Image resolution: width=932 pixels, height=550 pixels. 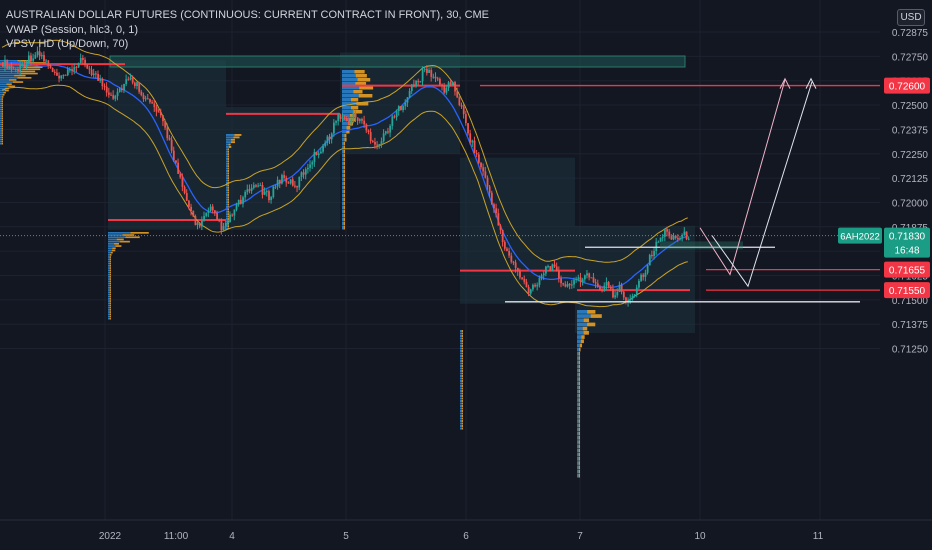 I want to click on level-label: 0.71655, so click(x=907, y=271).